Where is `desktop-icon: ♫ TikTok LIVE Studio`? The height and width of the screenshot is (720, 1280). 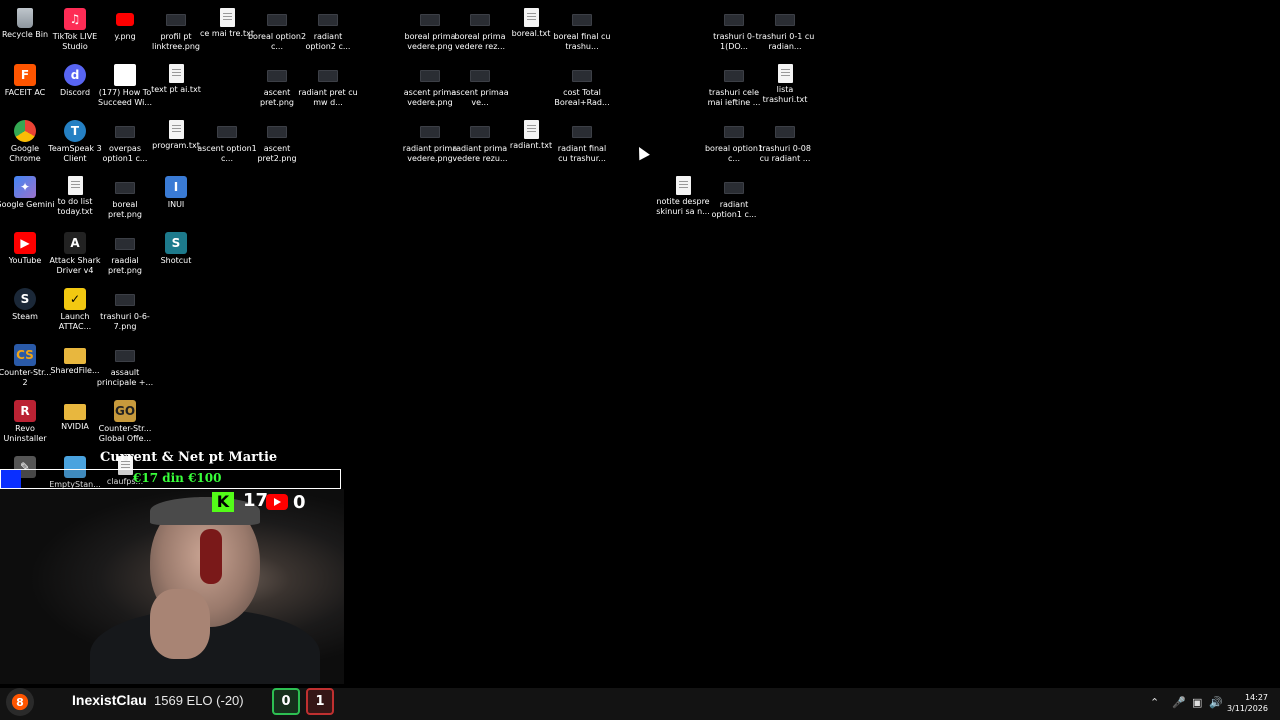
desktop-icon: ♫ TikTok LIVE Studio is located at coordinates (75, 30).